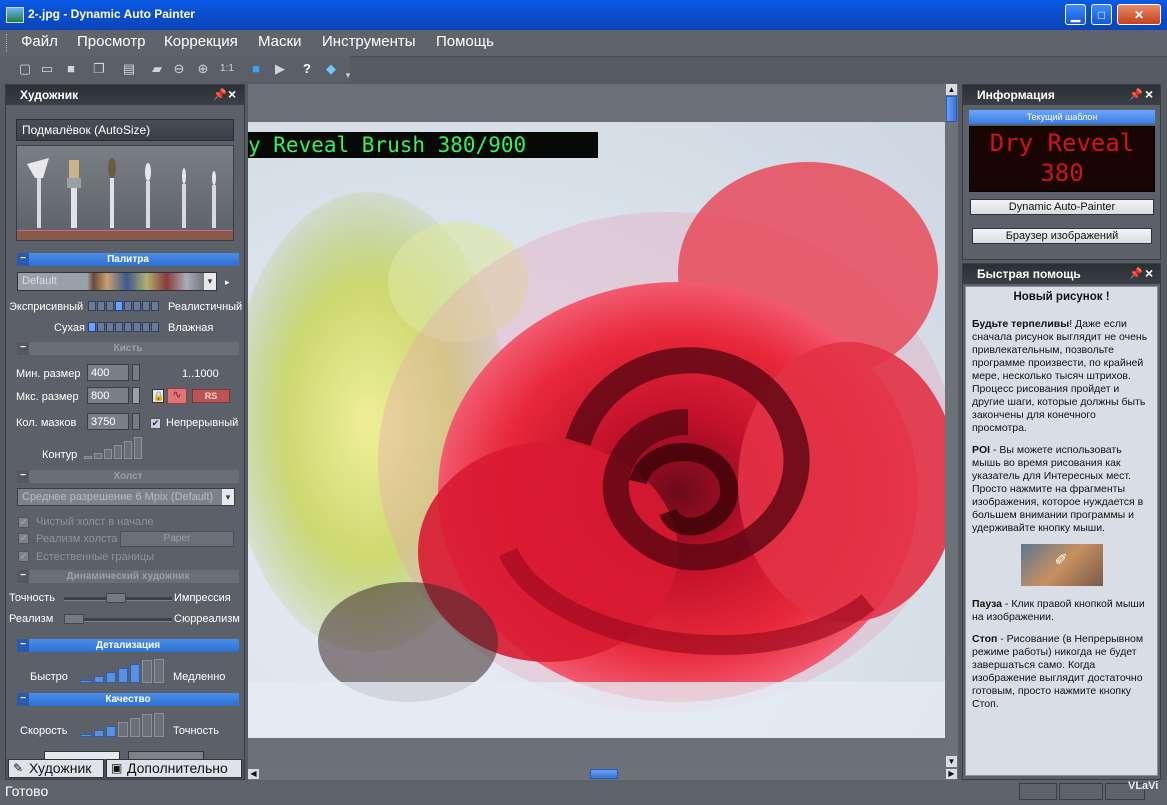 This screenshot has width=1167, height=805. Describe the element at coordinates (279, 41) in the screenshot. I see `menu-masks: Маски` at that location.